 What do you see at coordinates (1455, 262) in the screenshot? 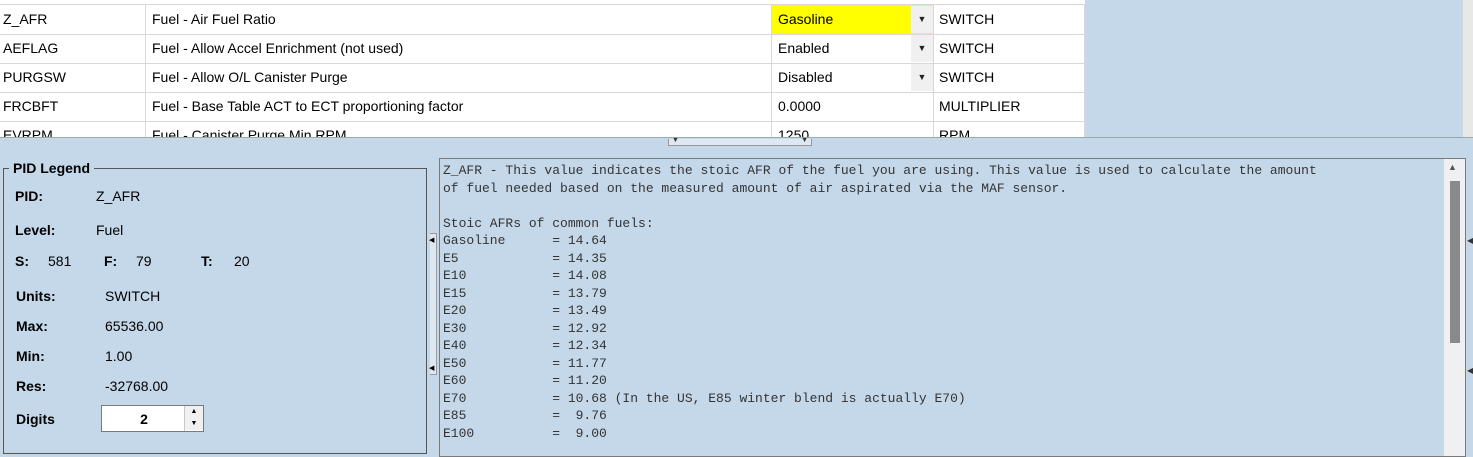
I see `scroll-thumb` at bounding box center [1455, 262].